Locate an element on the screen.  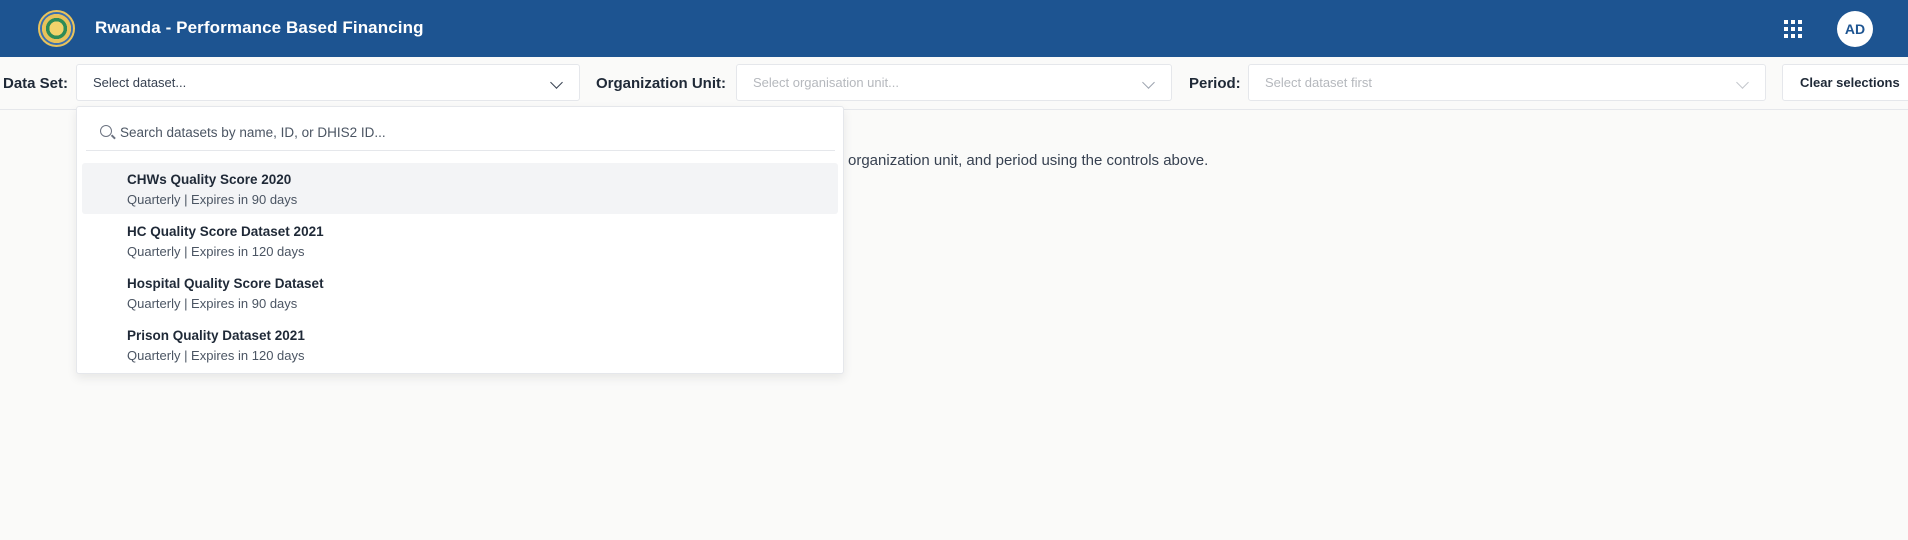
dataset-option-name: Prison Quality Dataset 2021 is located at coordinates (216, 335).